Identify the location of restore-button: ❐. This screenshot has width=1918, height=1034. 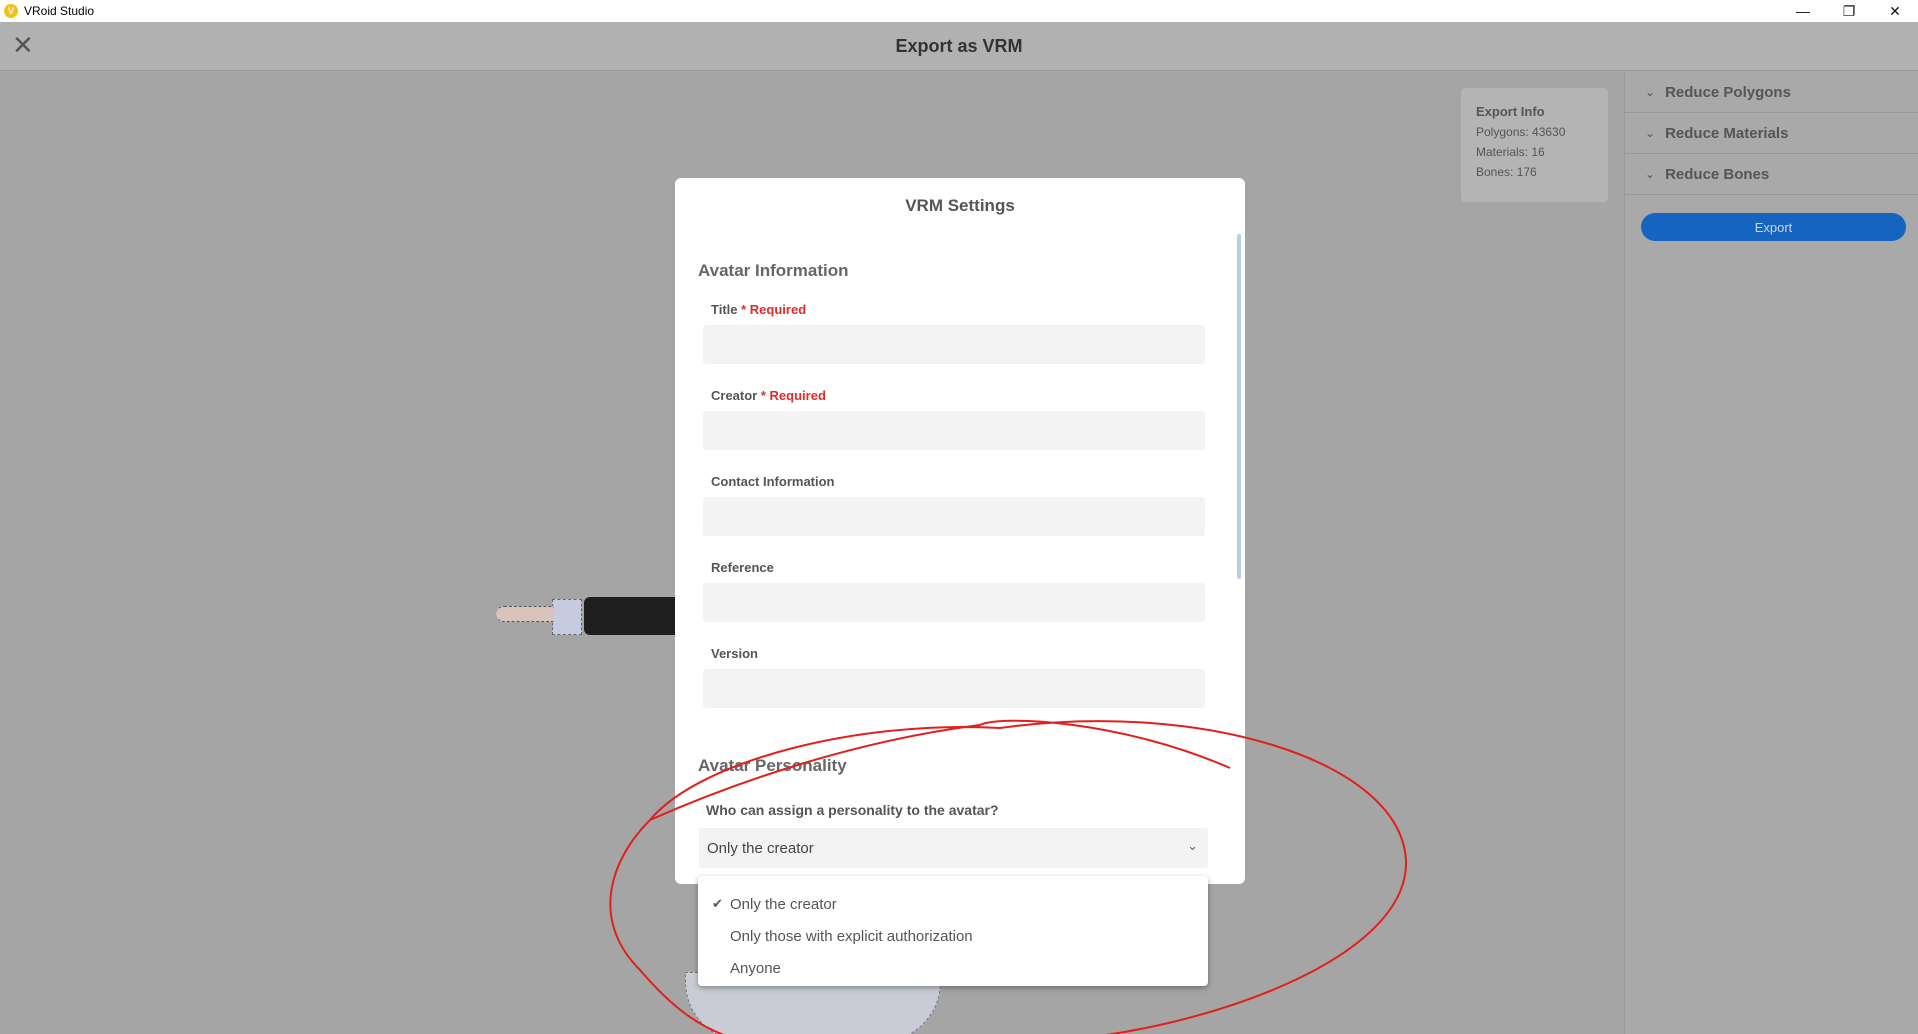
(1849, 11).